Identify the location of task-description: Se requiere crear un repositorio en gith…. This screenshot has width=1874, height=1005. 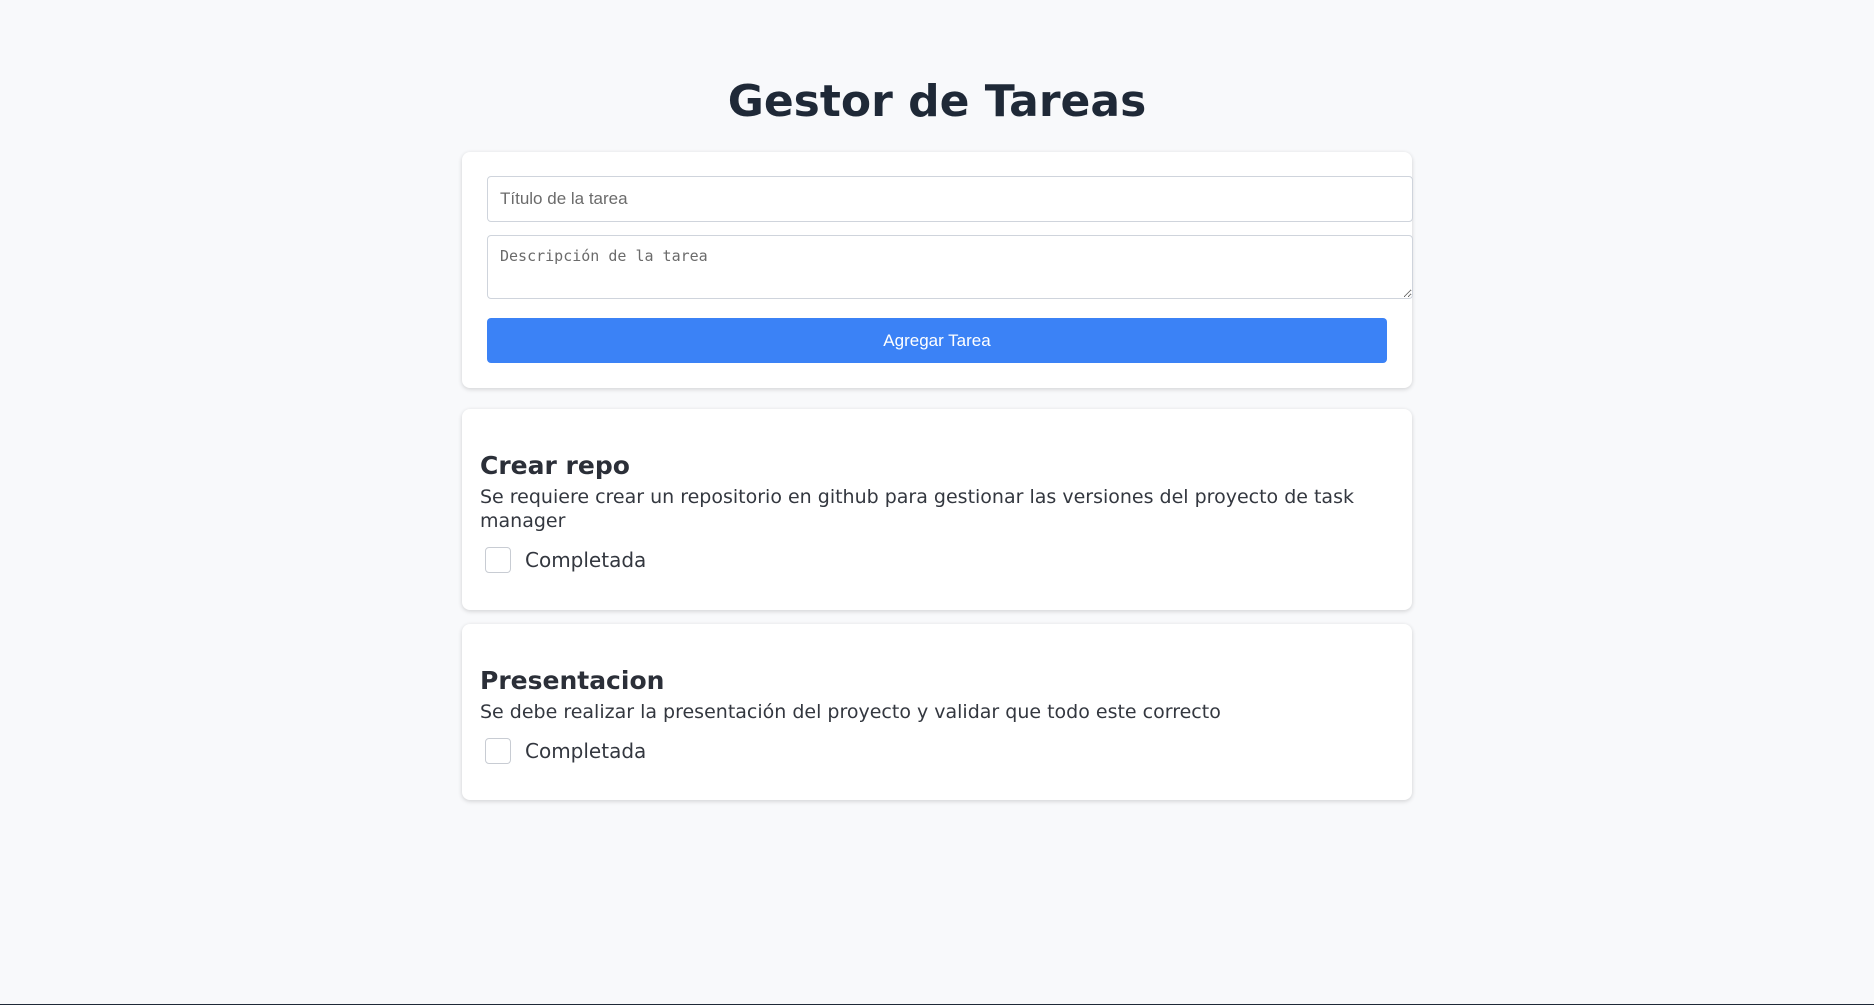
(917, 509).